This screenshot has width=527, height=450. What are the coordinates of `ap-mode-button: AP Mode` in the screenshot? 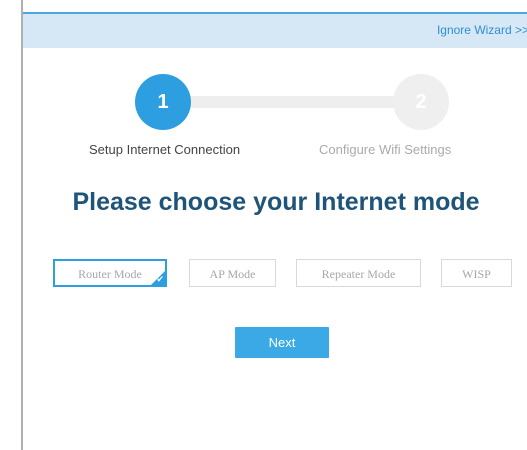 It's located at (232, 273).